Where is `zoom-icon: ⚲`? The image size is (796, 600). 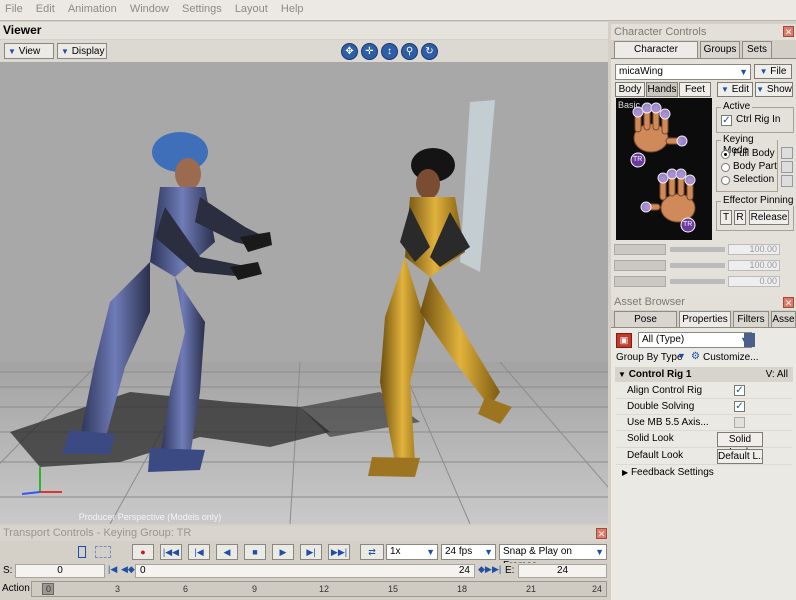 zoom-icon: ⚲ is located at coordinates (409, 51).